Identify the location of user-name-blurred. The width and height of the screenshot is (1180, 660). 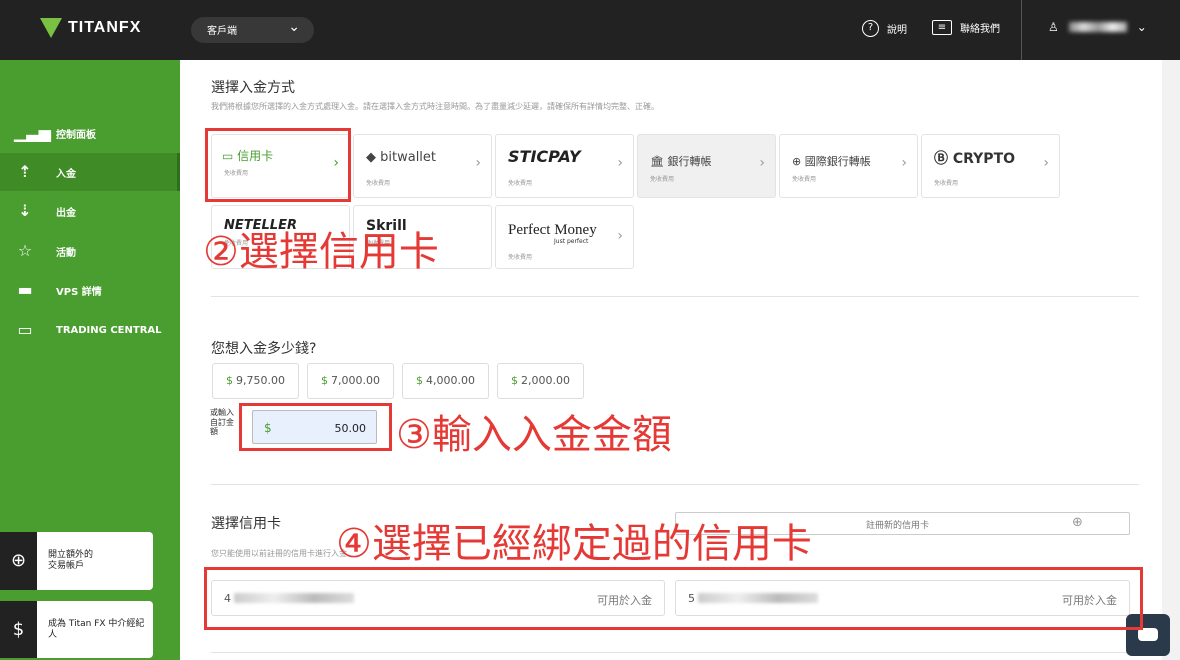
(1097, 27).